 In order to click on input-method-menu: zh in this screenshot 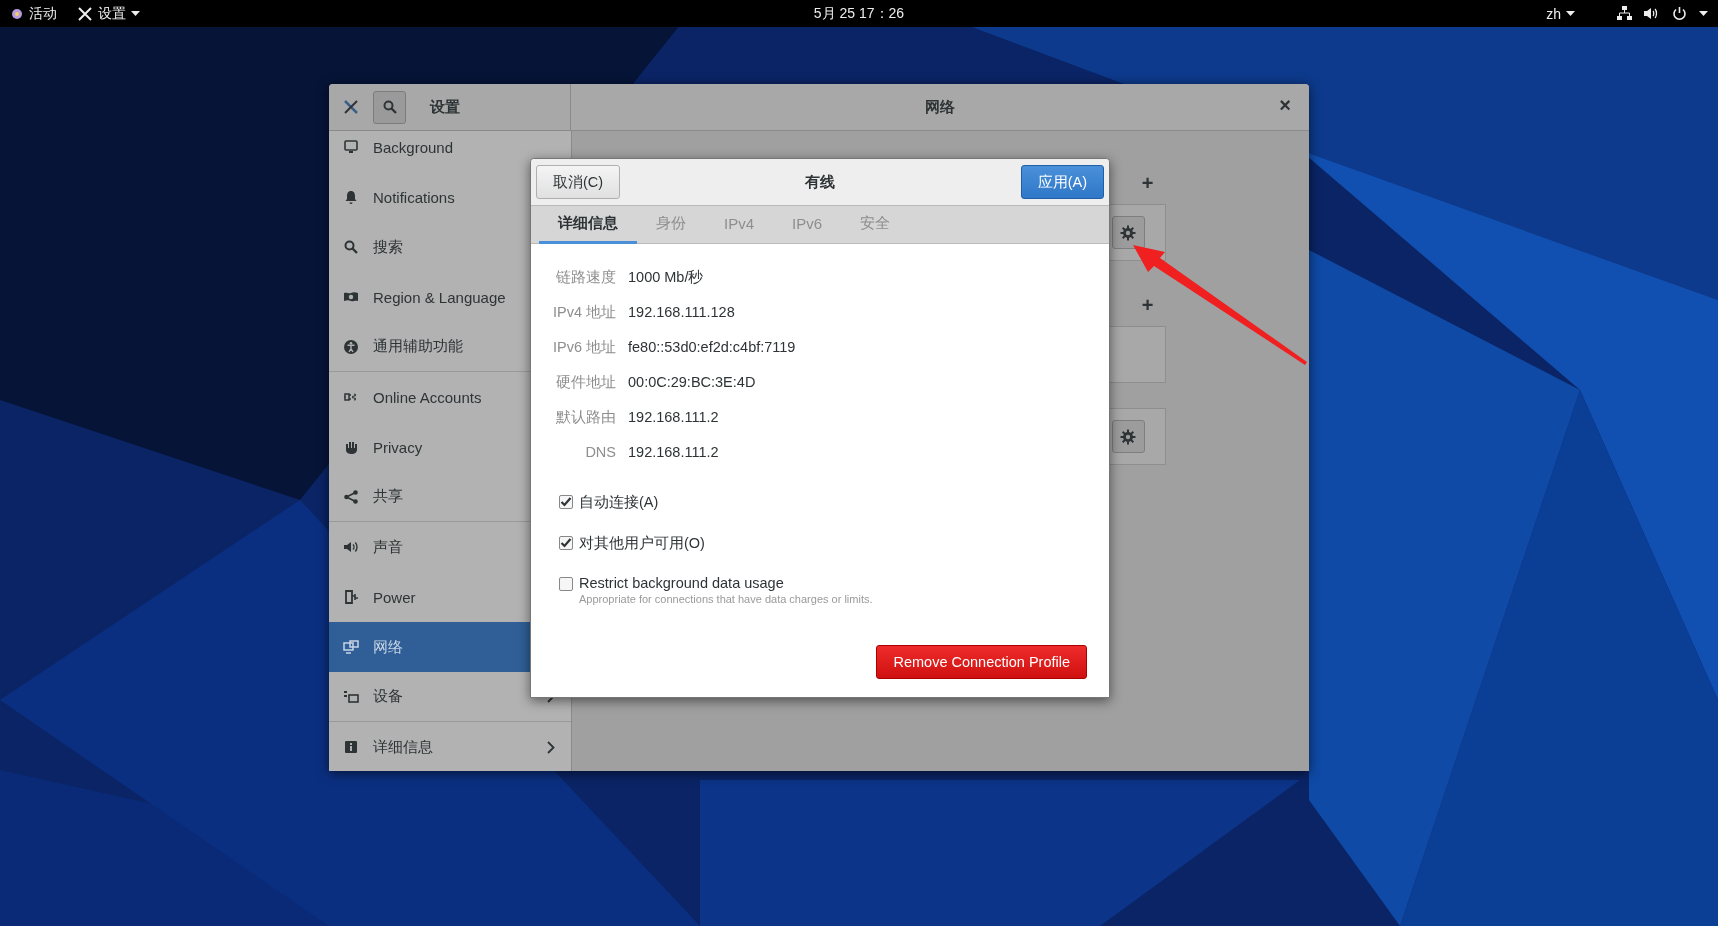, I will do `click(1553, 13)`.